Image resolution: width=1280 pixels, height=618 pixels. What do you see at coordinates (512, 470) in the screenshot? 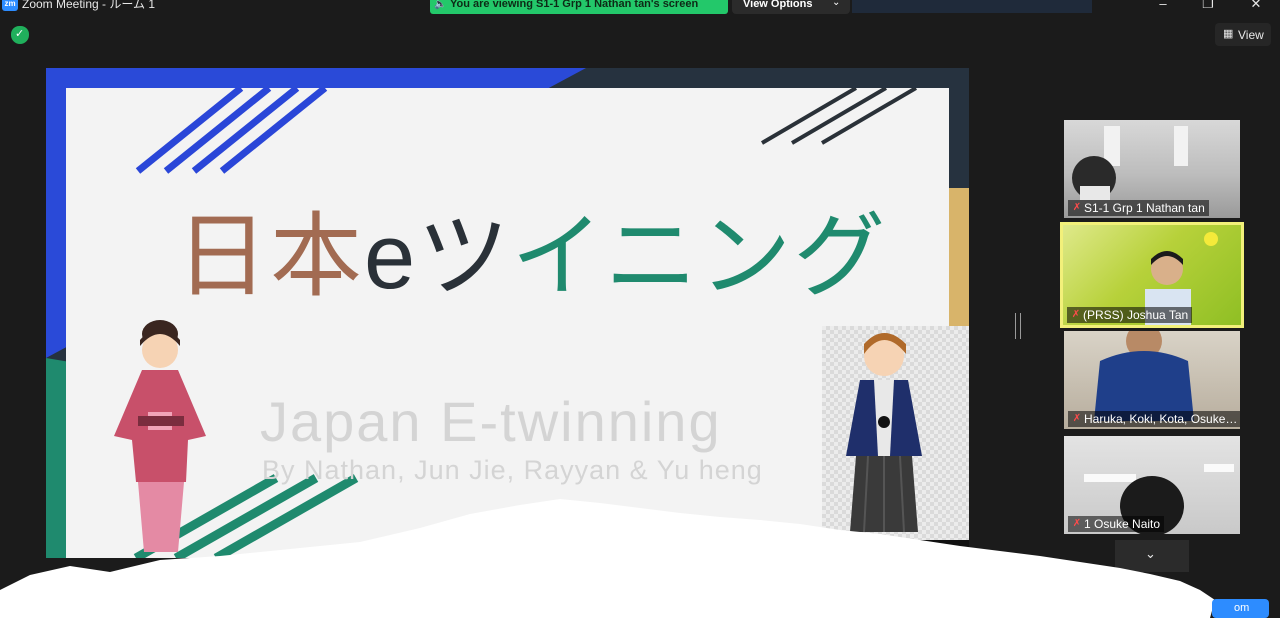
I see `slide-authors: By Nathan, Jun Jie, Rayyan & Yu heng` at bounding box center [512, 470].